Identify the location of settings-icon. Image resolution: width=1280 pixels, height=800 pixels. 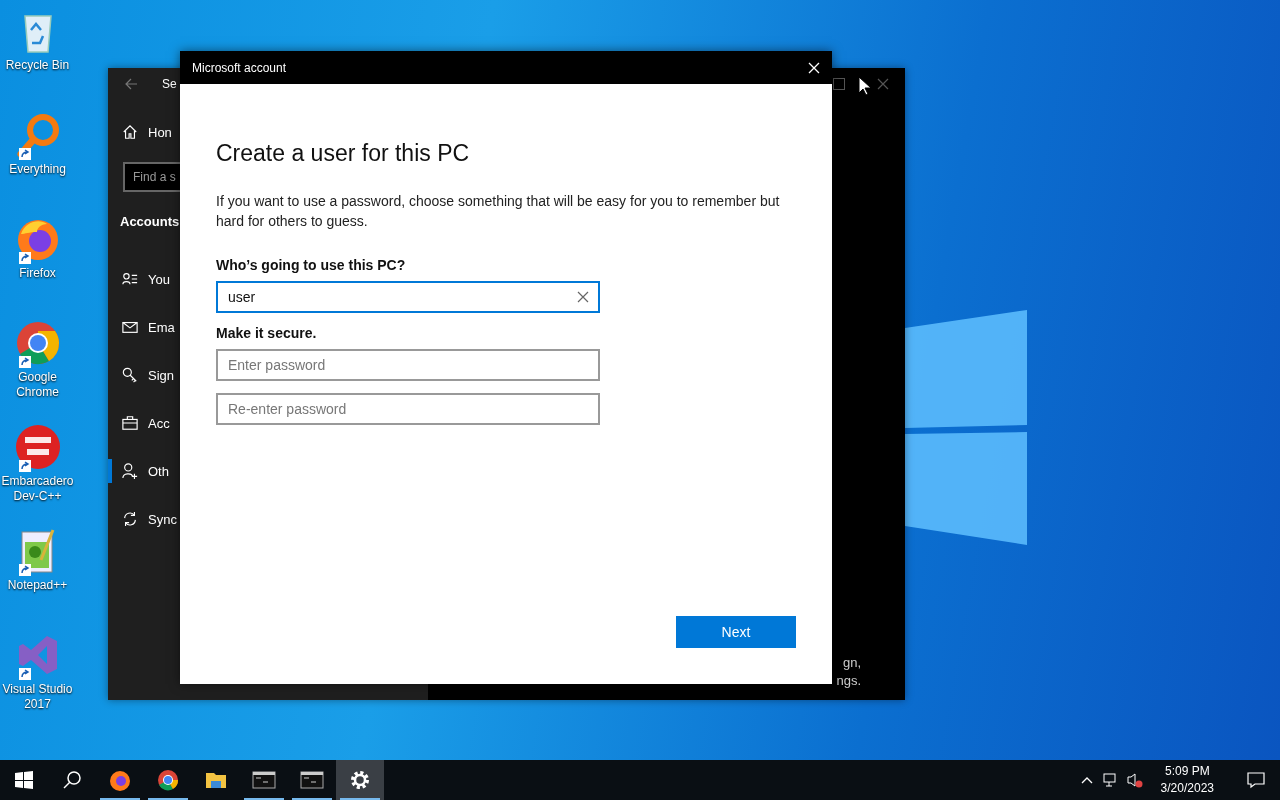
(360, 780).